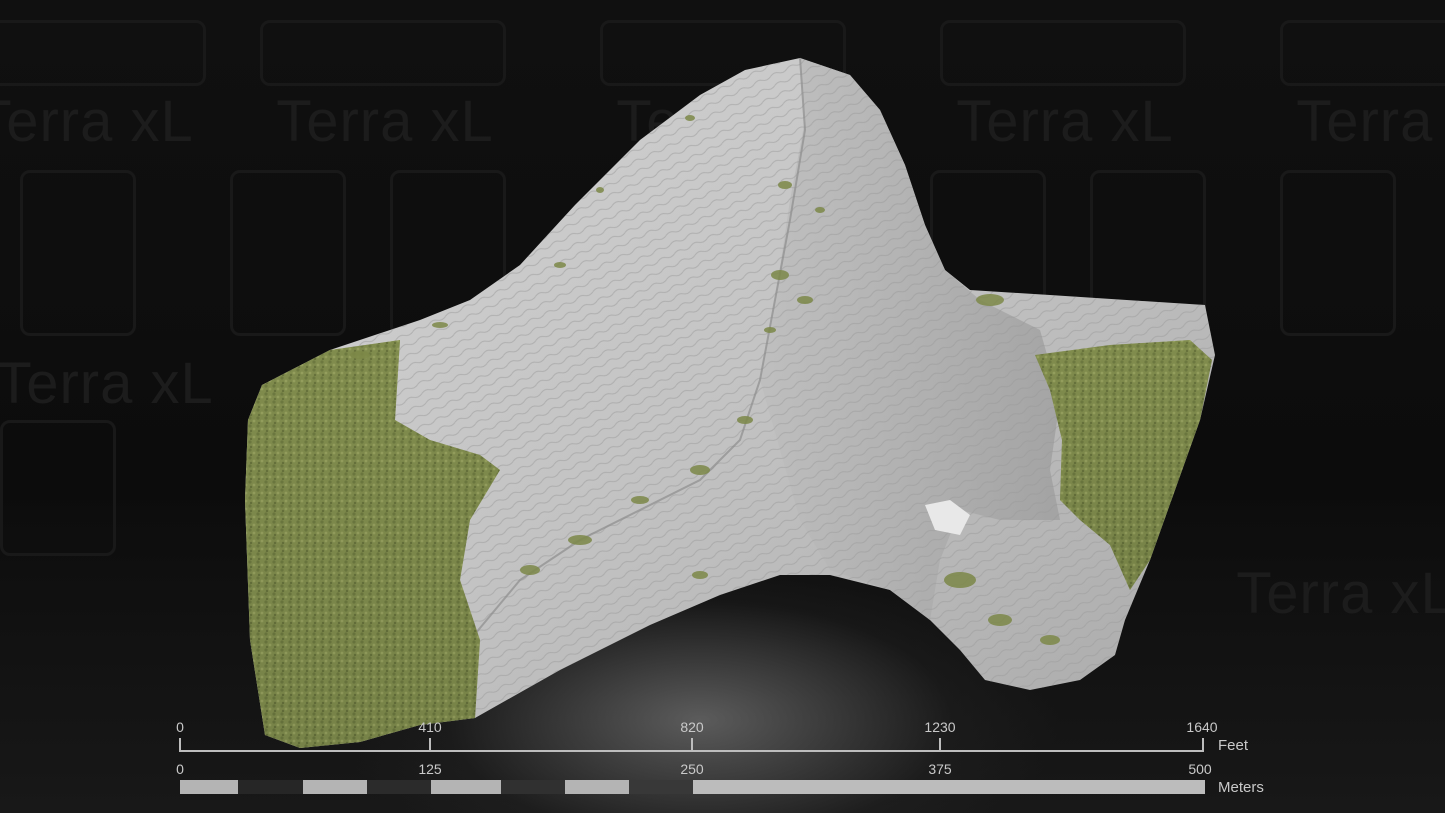 The width and height of the screenshot is (1445, 813). Describe the element at coordinates (1241, 787) in the screenshot. I see `meters-unit-label: Meters` at that location.